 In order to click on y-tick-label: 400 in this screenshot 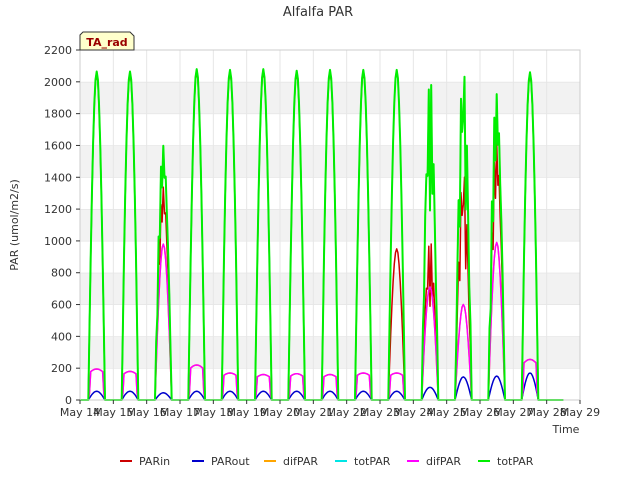, I will do `click(61, 336)`.